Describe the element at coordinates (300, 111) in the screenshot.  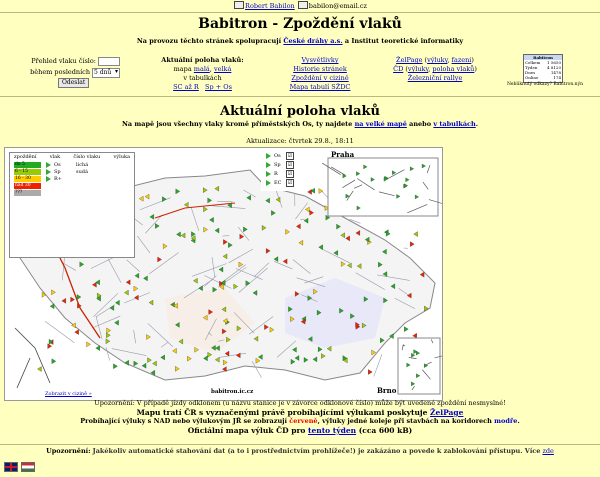
I see `section-heading: Aktuální poloha vlaků` at that location.